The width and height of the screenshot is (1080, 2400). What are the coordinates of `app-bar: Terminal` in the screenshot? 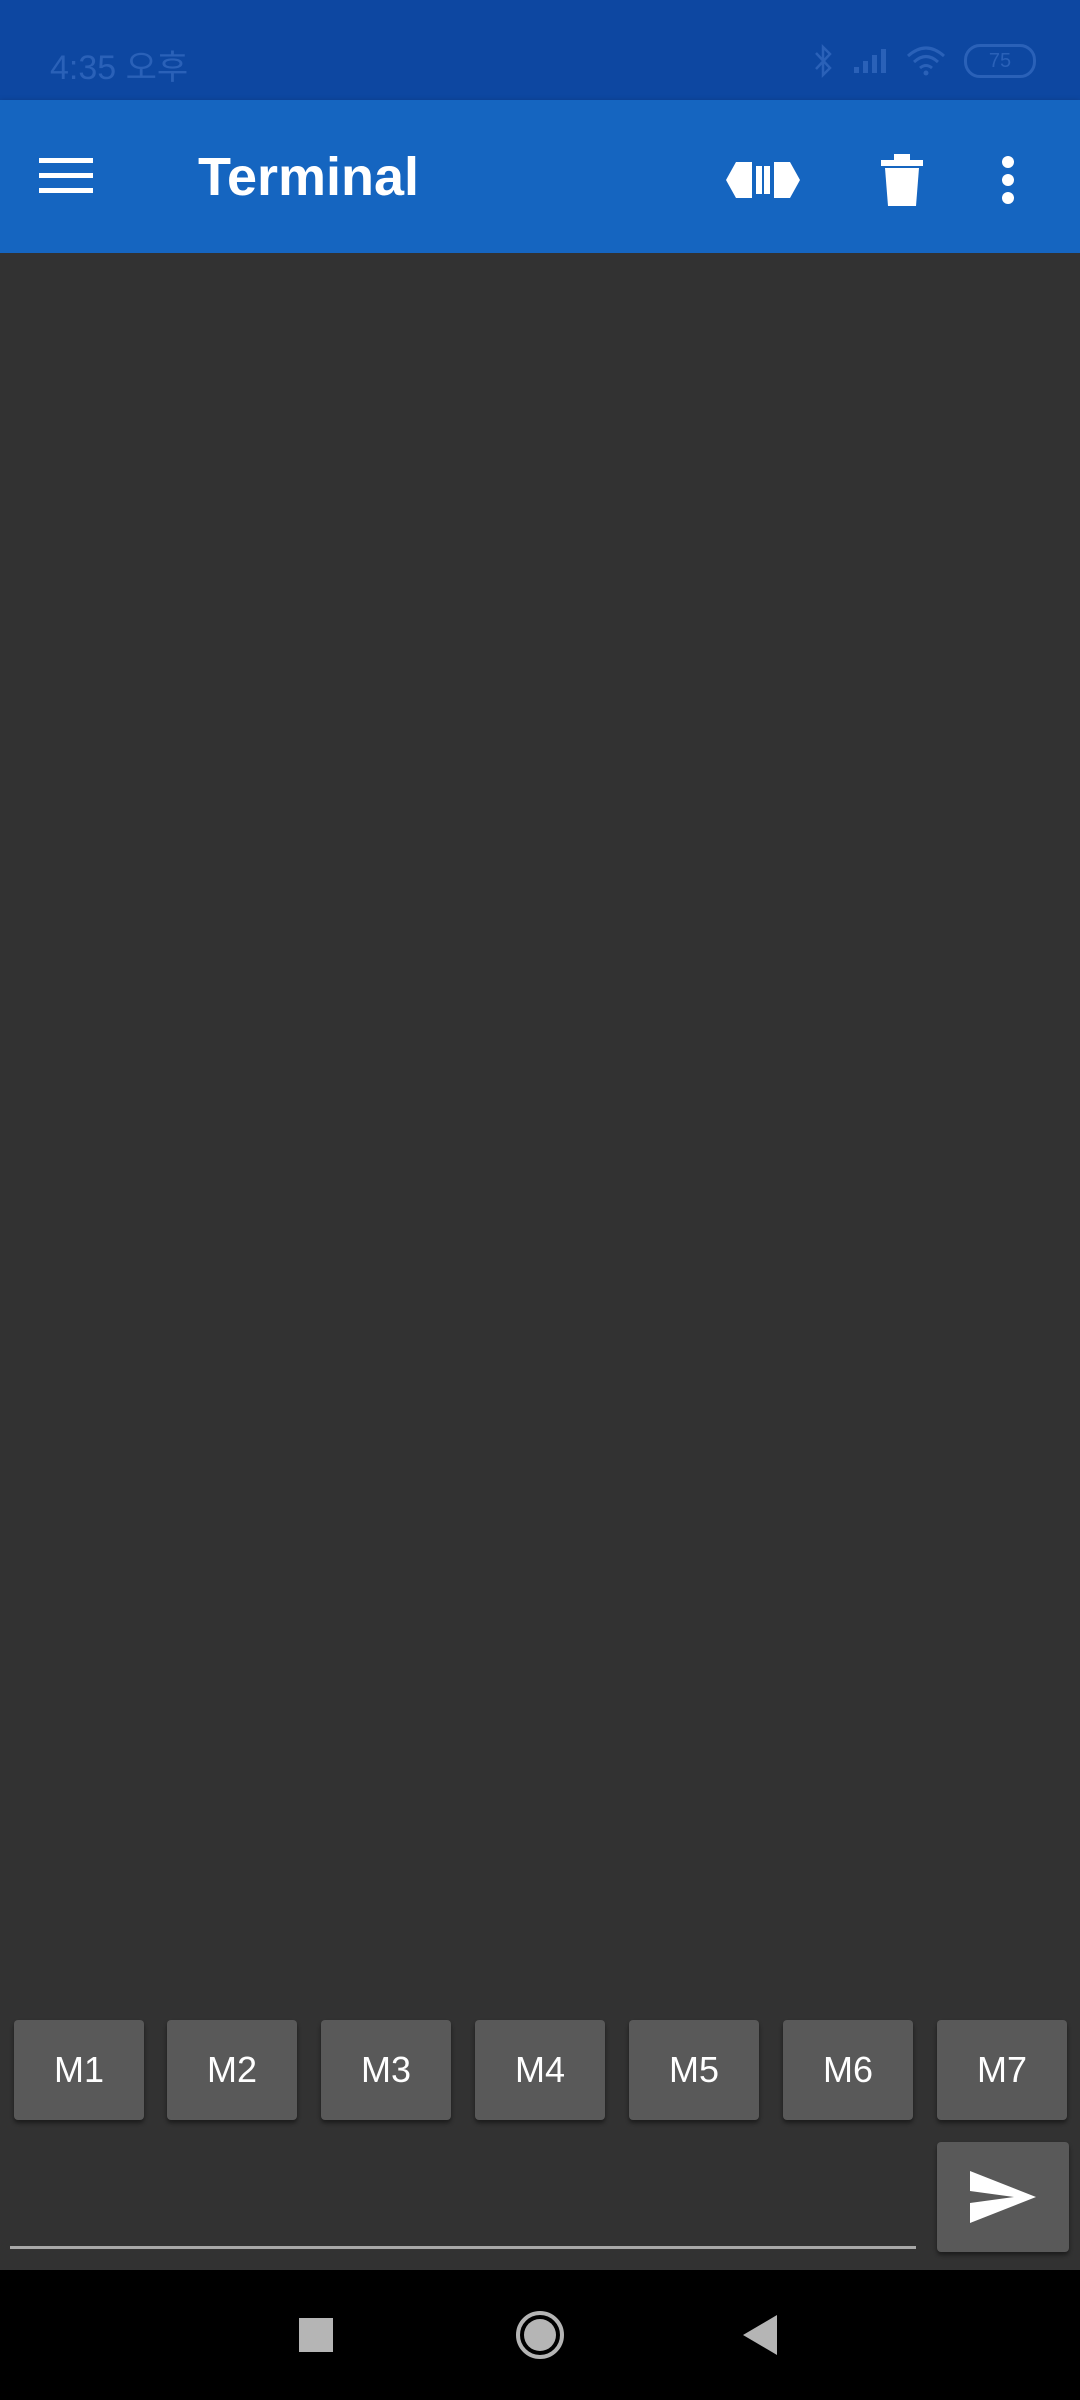 It's located at (540, 176).